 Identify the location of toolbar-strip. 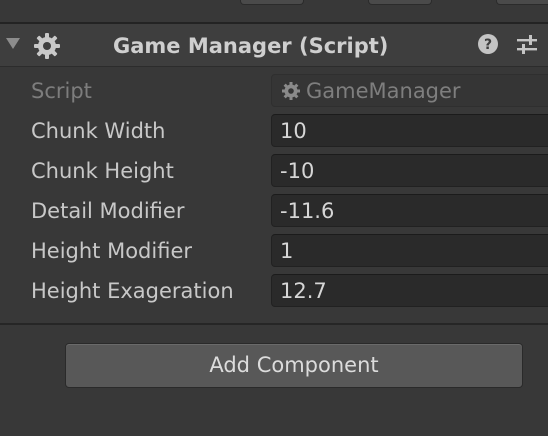
(274, 12).